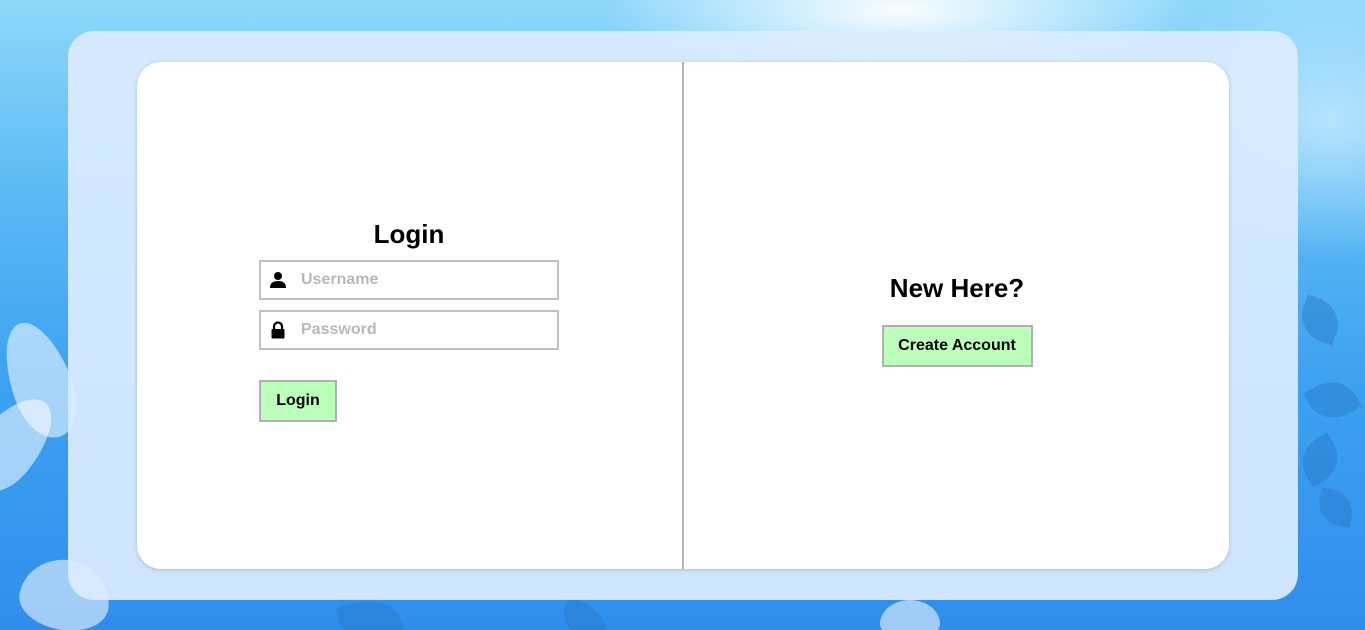 The height and width of the screenshot is (630, 1365). Describe the element at coordinates (409, 234) in the screenshot. I see `login-heading: Login` at that location.